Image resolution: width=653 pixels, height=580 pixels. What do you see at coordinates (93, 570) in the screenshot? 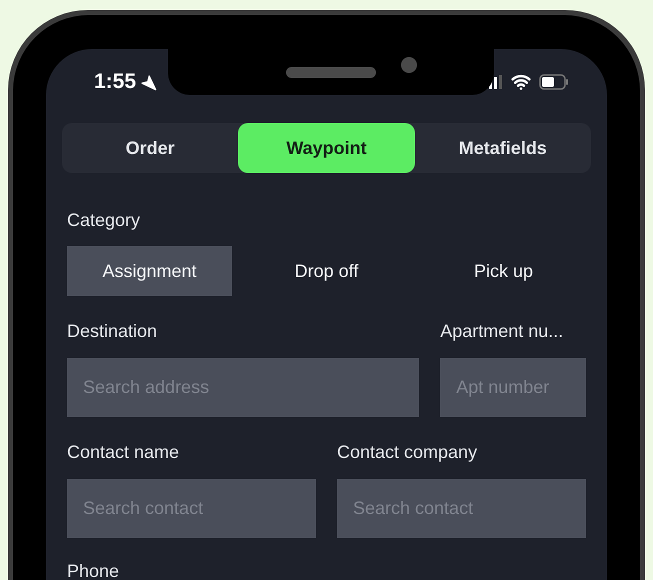
I see `field-label: Phone` at bounding box center [93, 570].